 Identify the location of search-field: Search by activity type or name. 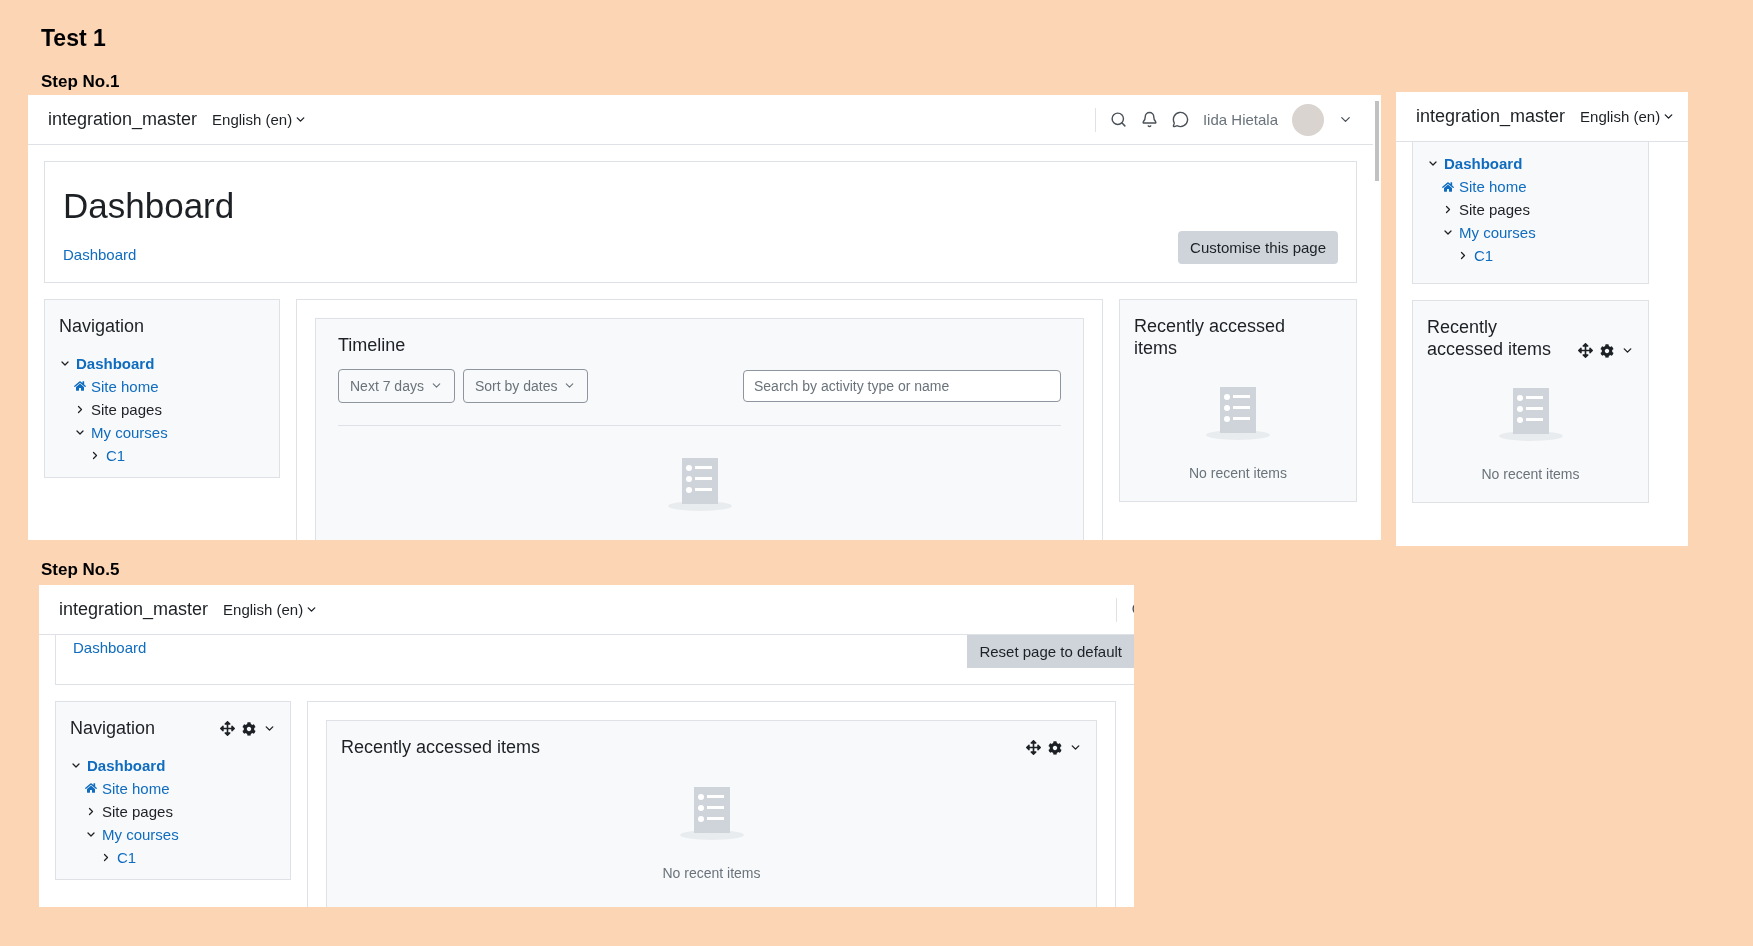
(902, 385).